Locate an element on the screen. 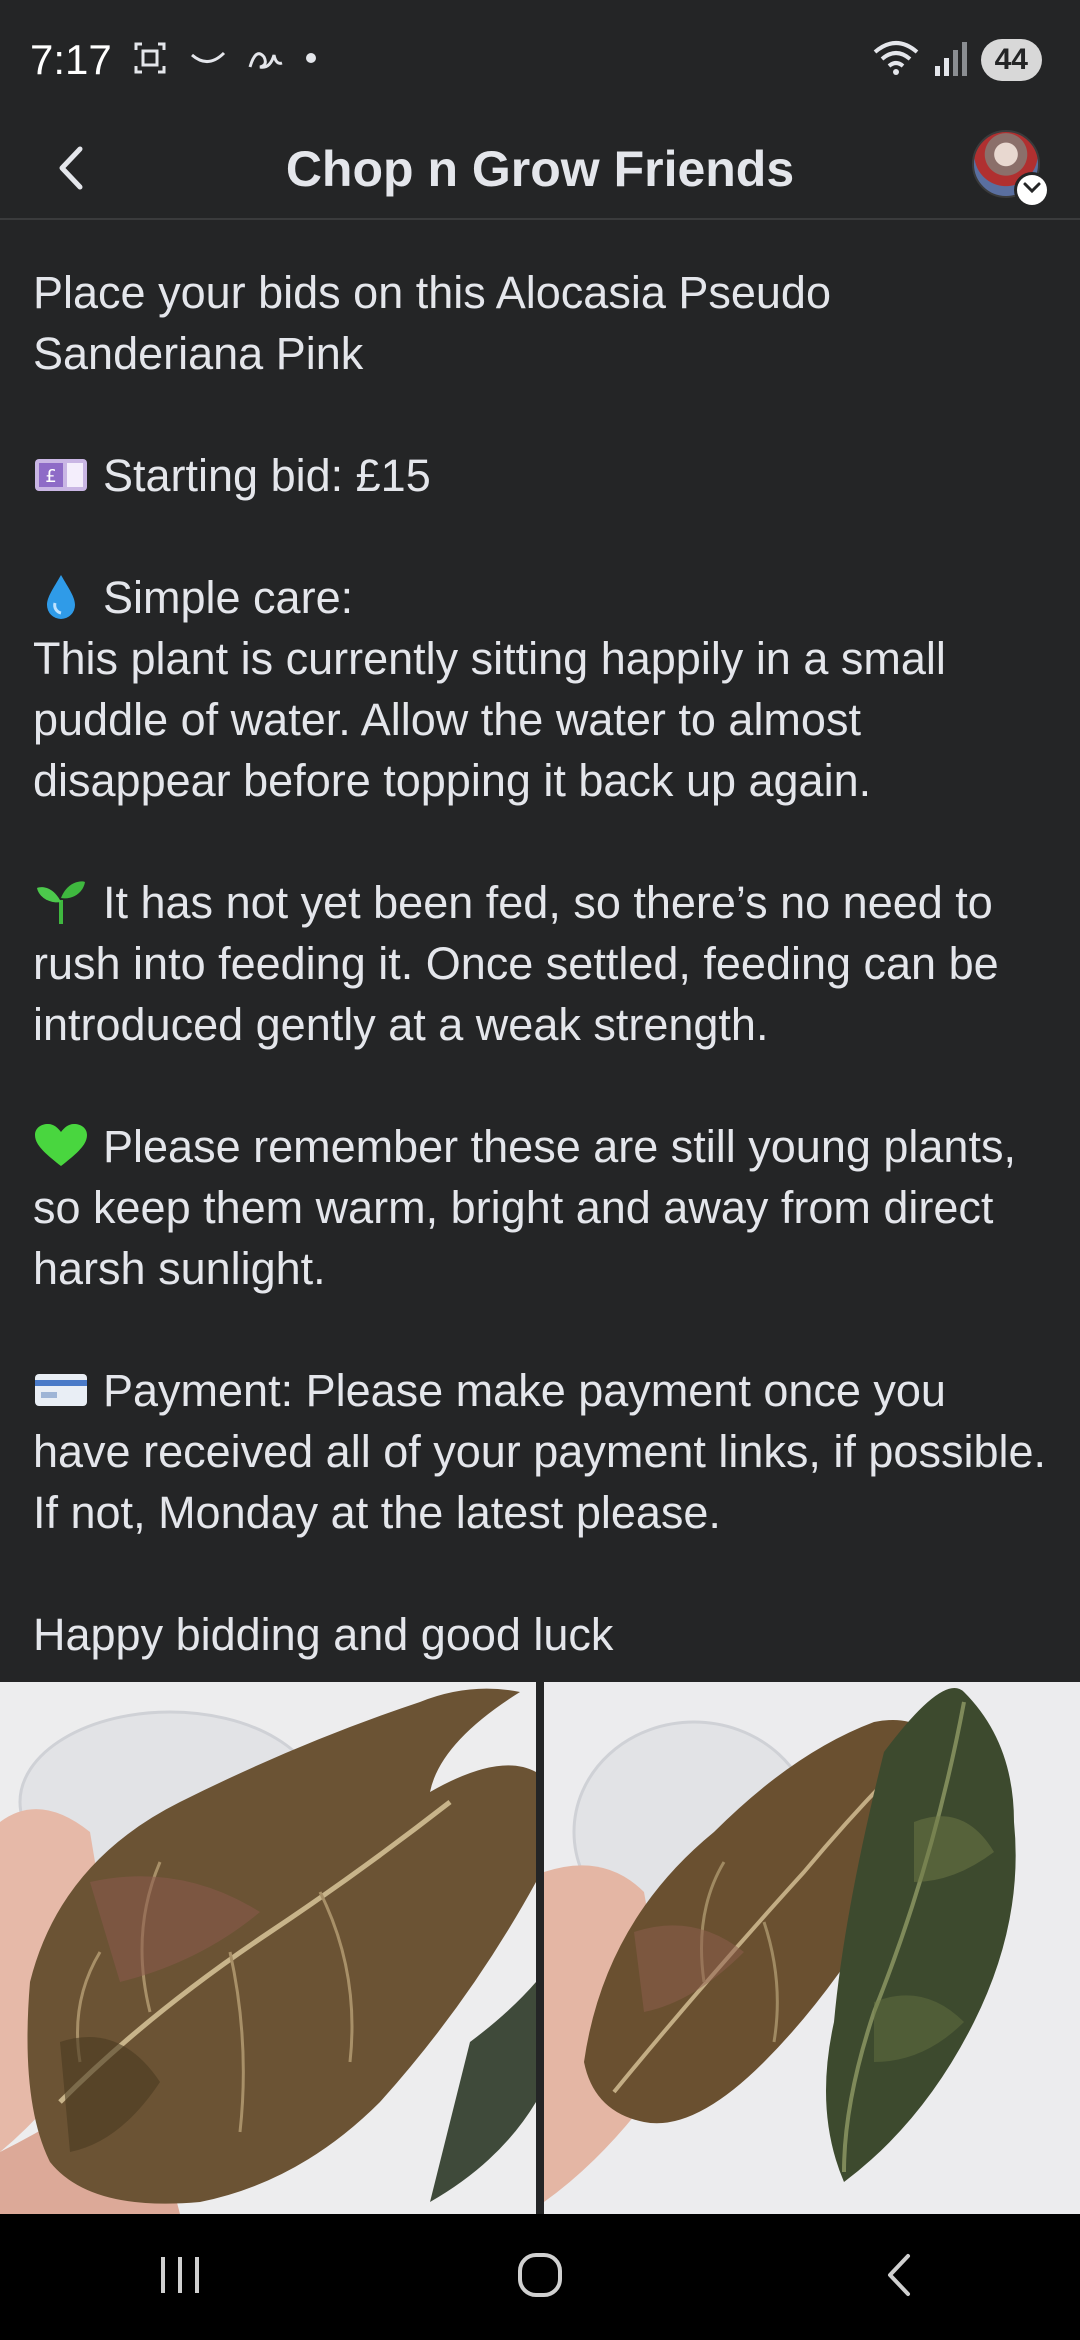  nav-back-button is located at coordinates (900, 2277).